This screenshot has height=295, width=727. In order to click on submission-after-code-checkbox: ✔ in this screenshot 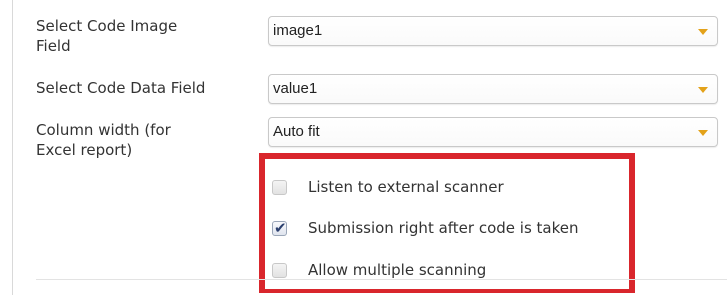, I will do `click(279, 228)`.